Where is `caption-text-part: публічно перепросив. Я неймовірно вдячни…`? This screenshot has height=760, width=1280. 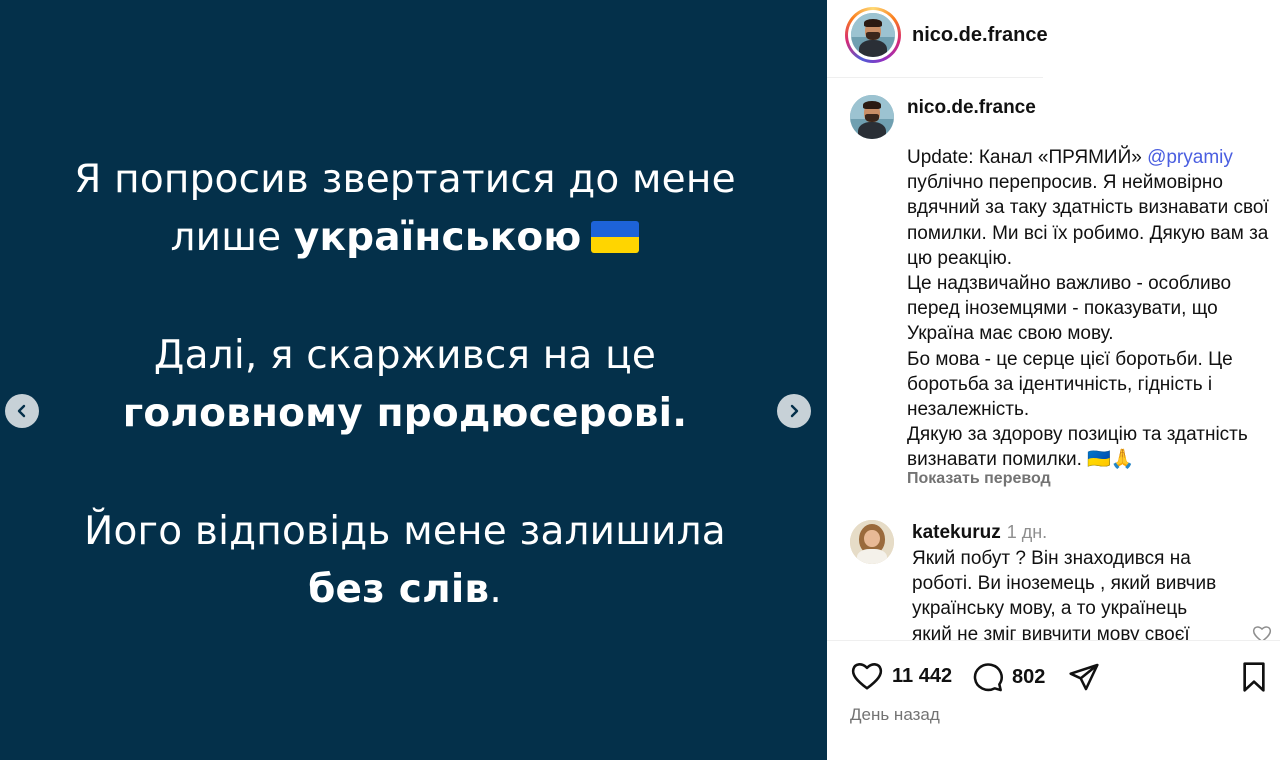
caption-text-part: публічно перепросив. Я неймовірно вдячни… is located at coordinates (1088, 220).